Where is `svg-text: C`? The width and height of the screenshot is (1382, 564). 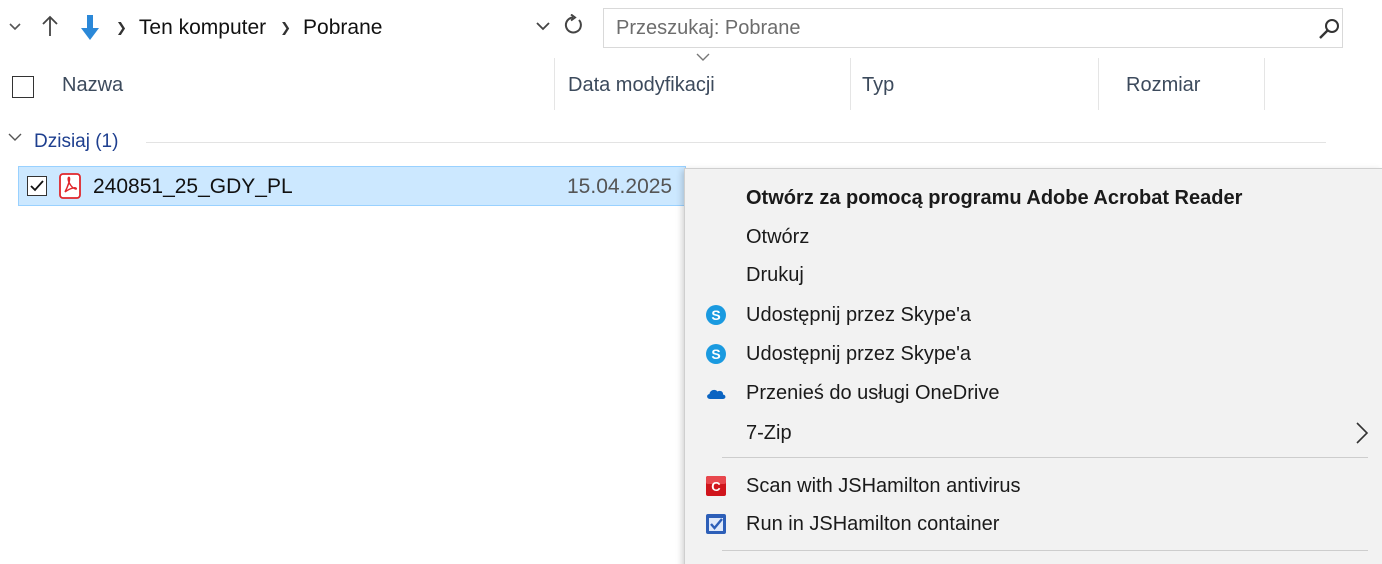
svg-text: C is located at coordinates (716, 486).